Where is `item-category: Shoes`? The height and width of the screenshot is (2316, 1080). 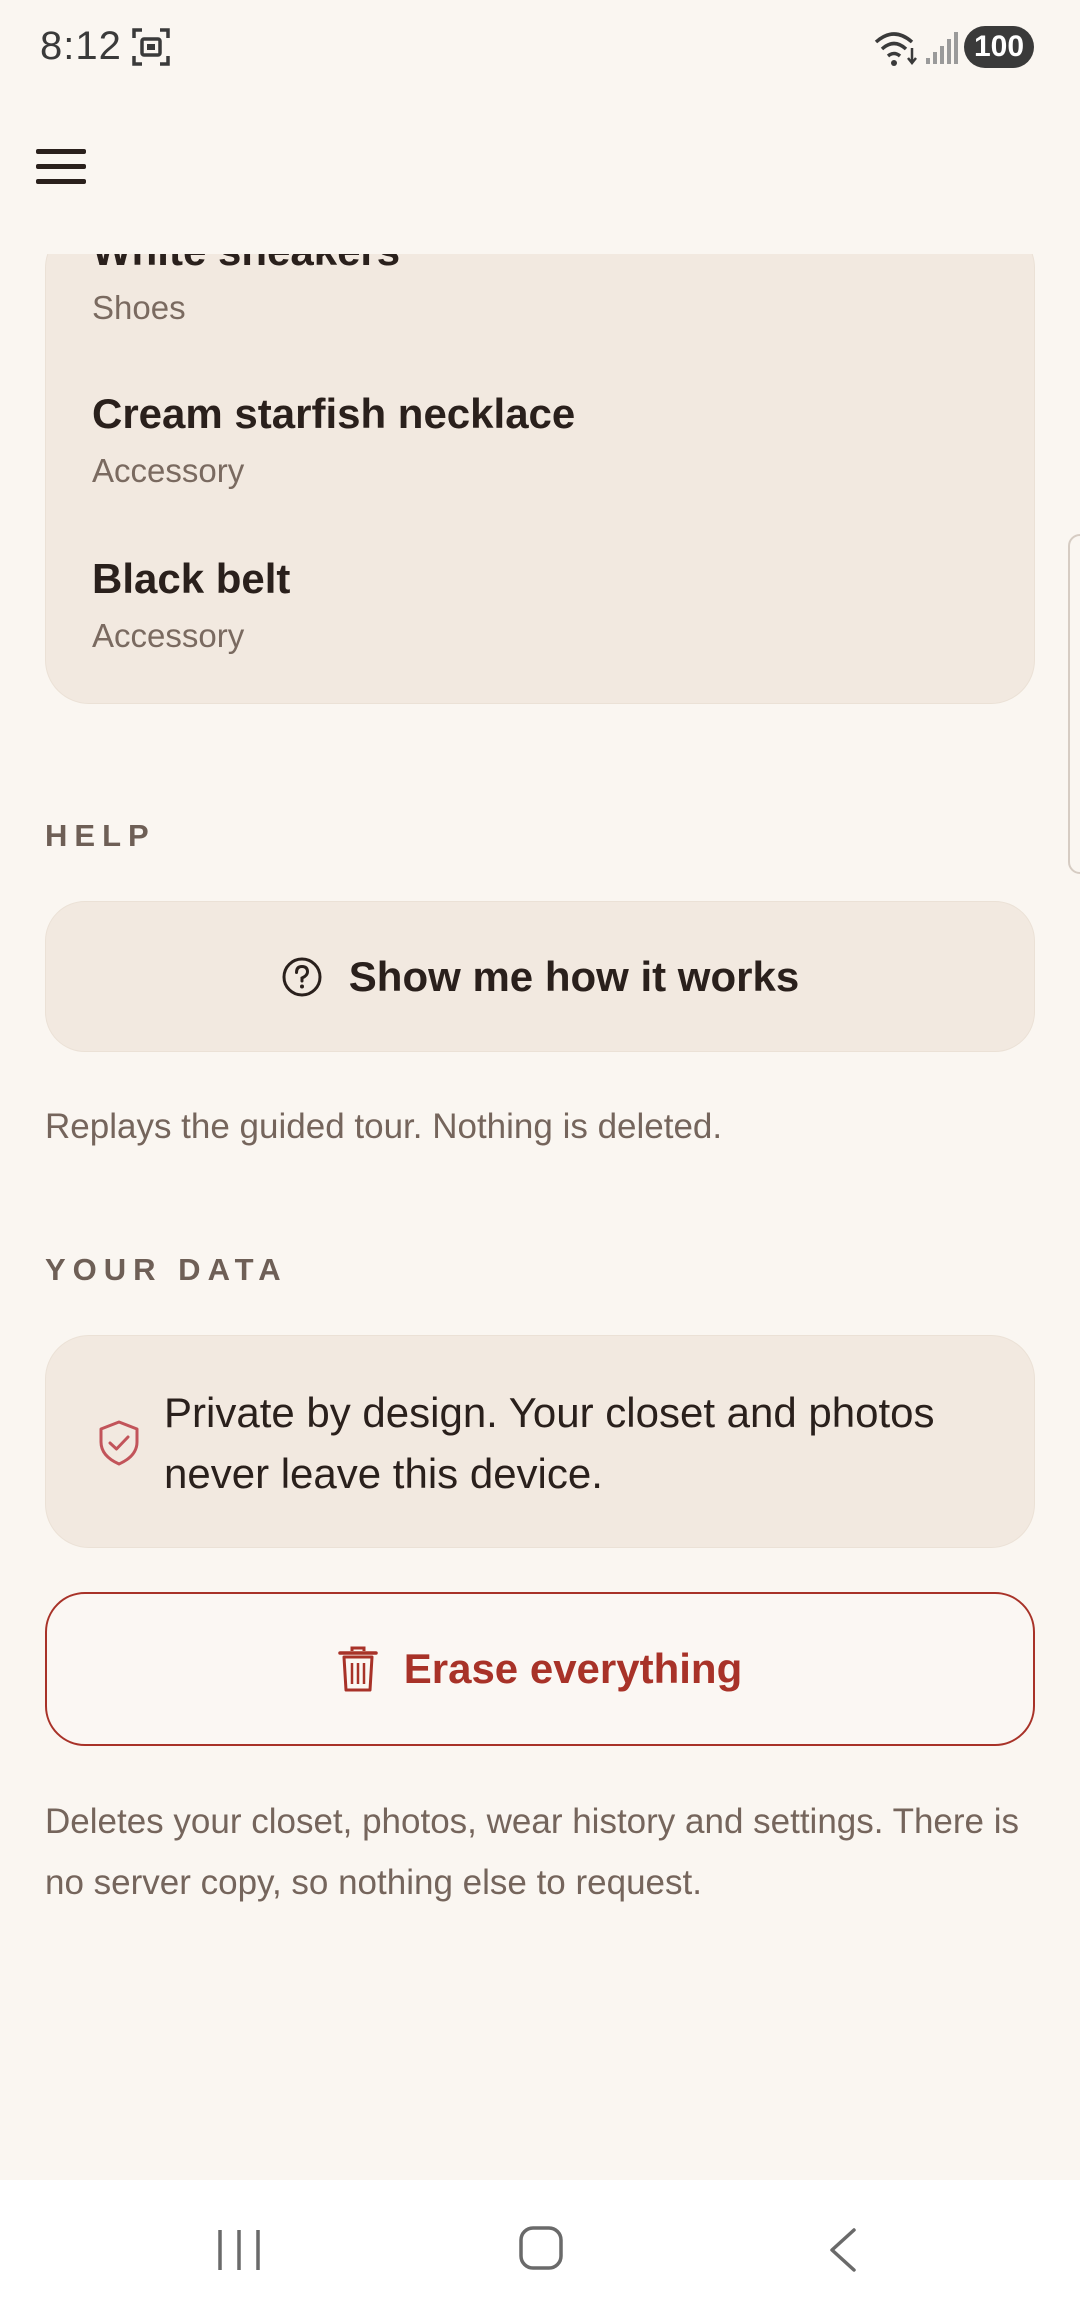 item-category: Shoes is located at coordinates (139, 307).